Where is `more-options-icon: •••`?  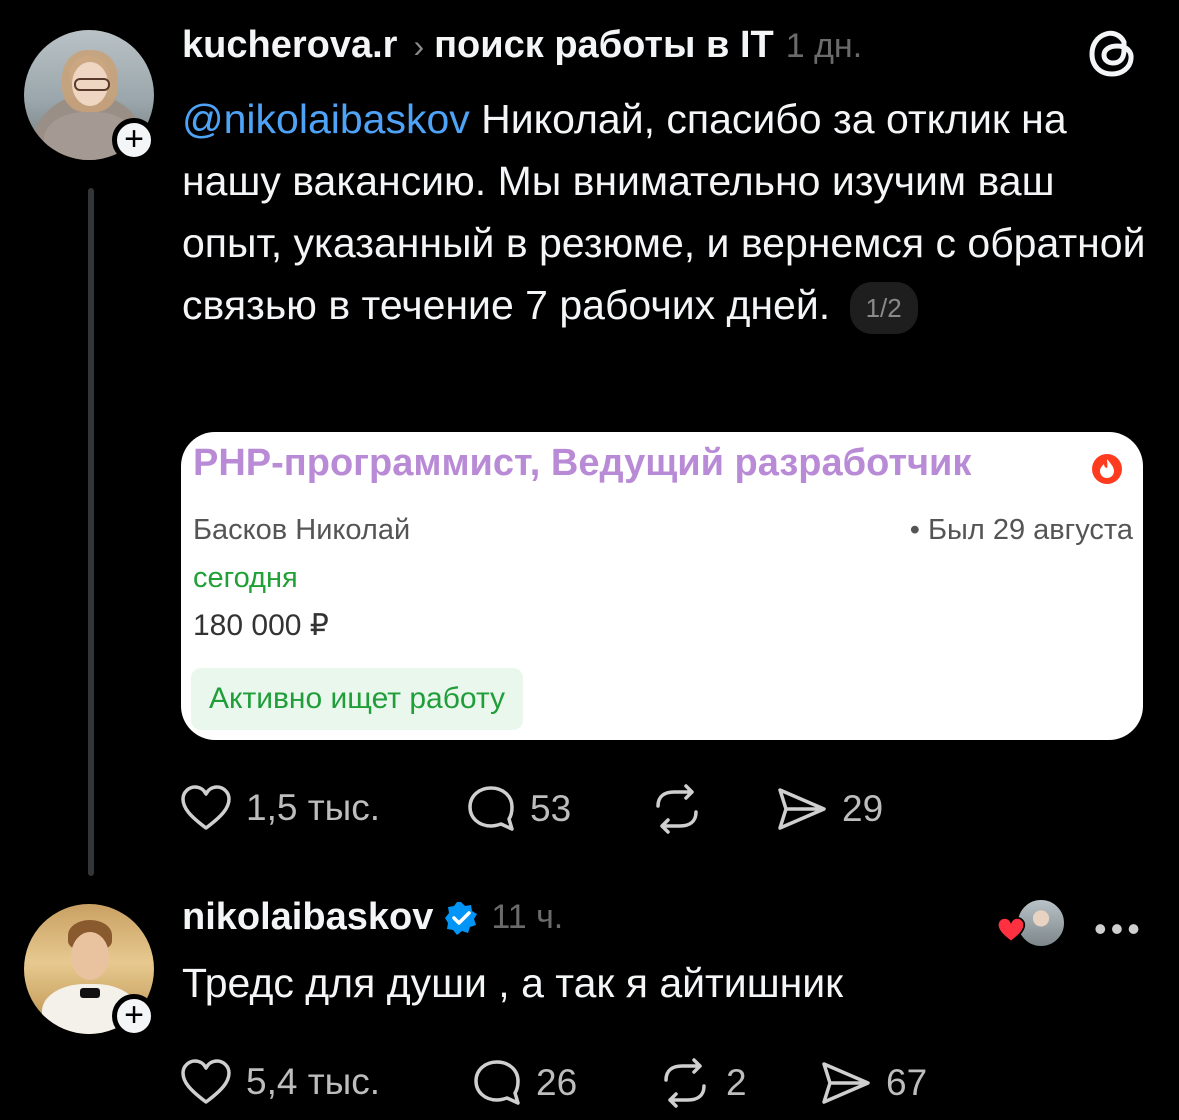
more-options-icon: ••• is located at coordinates (1119, 929).